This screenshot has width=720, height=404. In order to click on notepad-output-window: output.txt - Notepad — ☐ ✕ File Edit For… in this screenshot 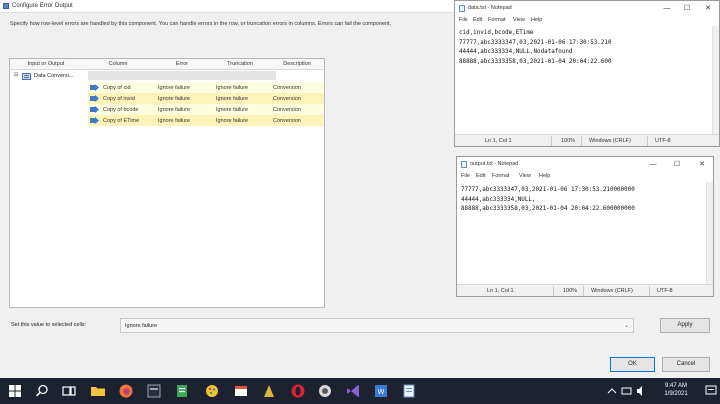, I will do `click(585, 226)`.